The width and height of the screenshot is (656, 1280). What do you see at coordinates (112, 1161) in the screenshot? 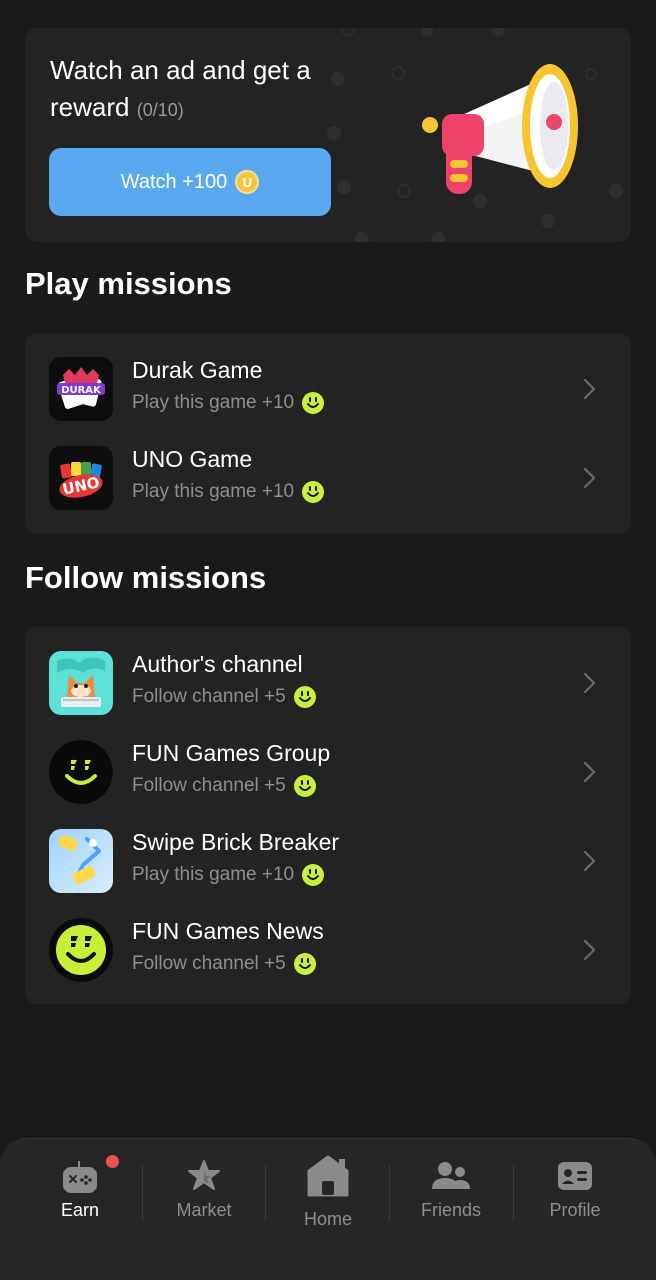
I see `notification-dot` at bounding box center [112, 1161].